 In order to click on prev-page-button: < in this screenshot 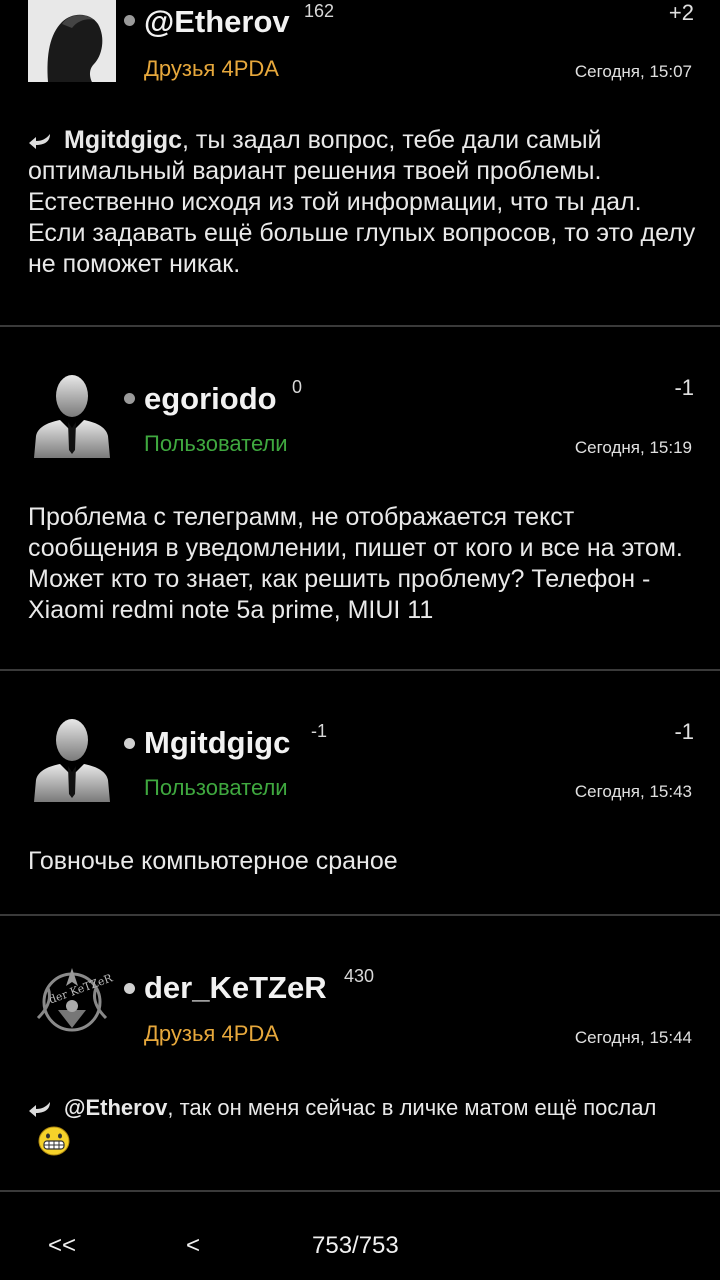, I will do `click(193, 1246)`.